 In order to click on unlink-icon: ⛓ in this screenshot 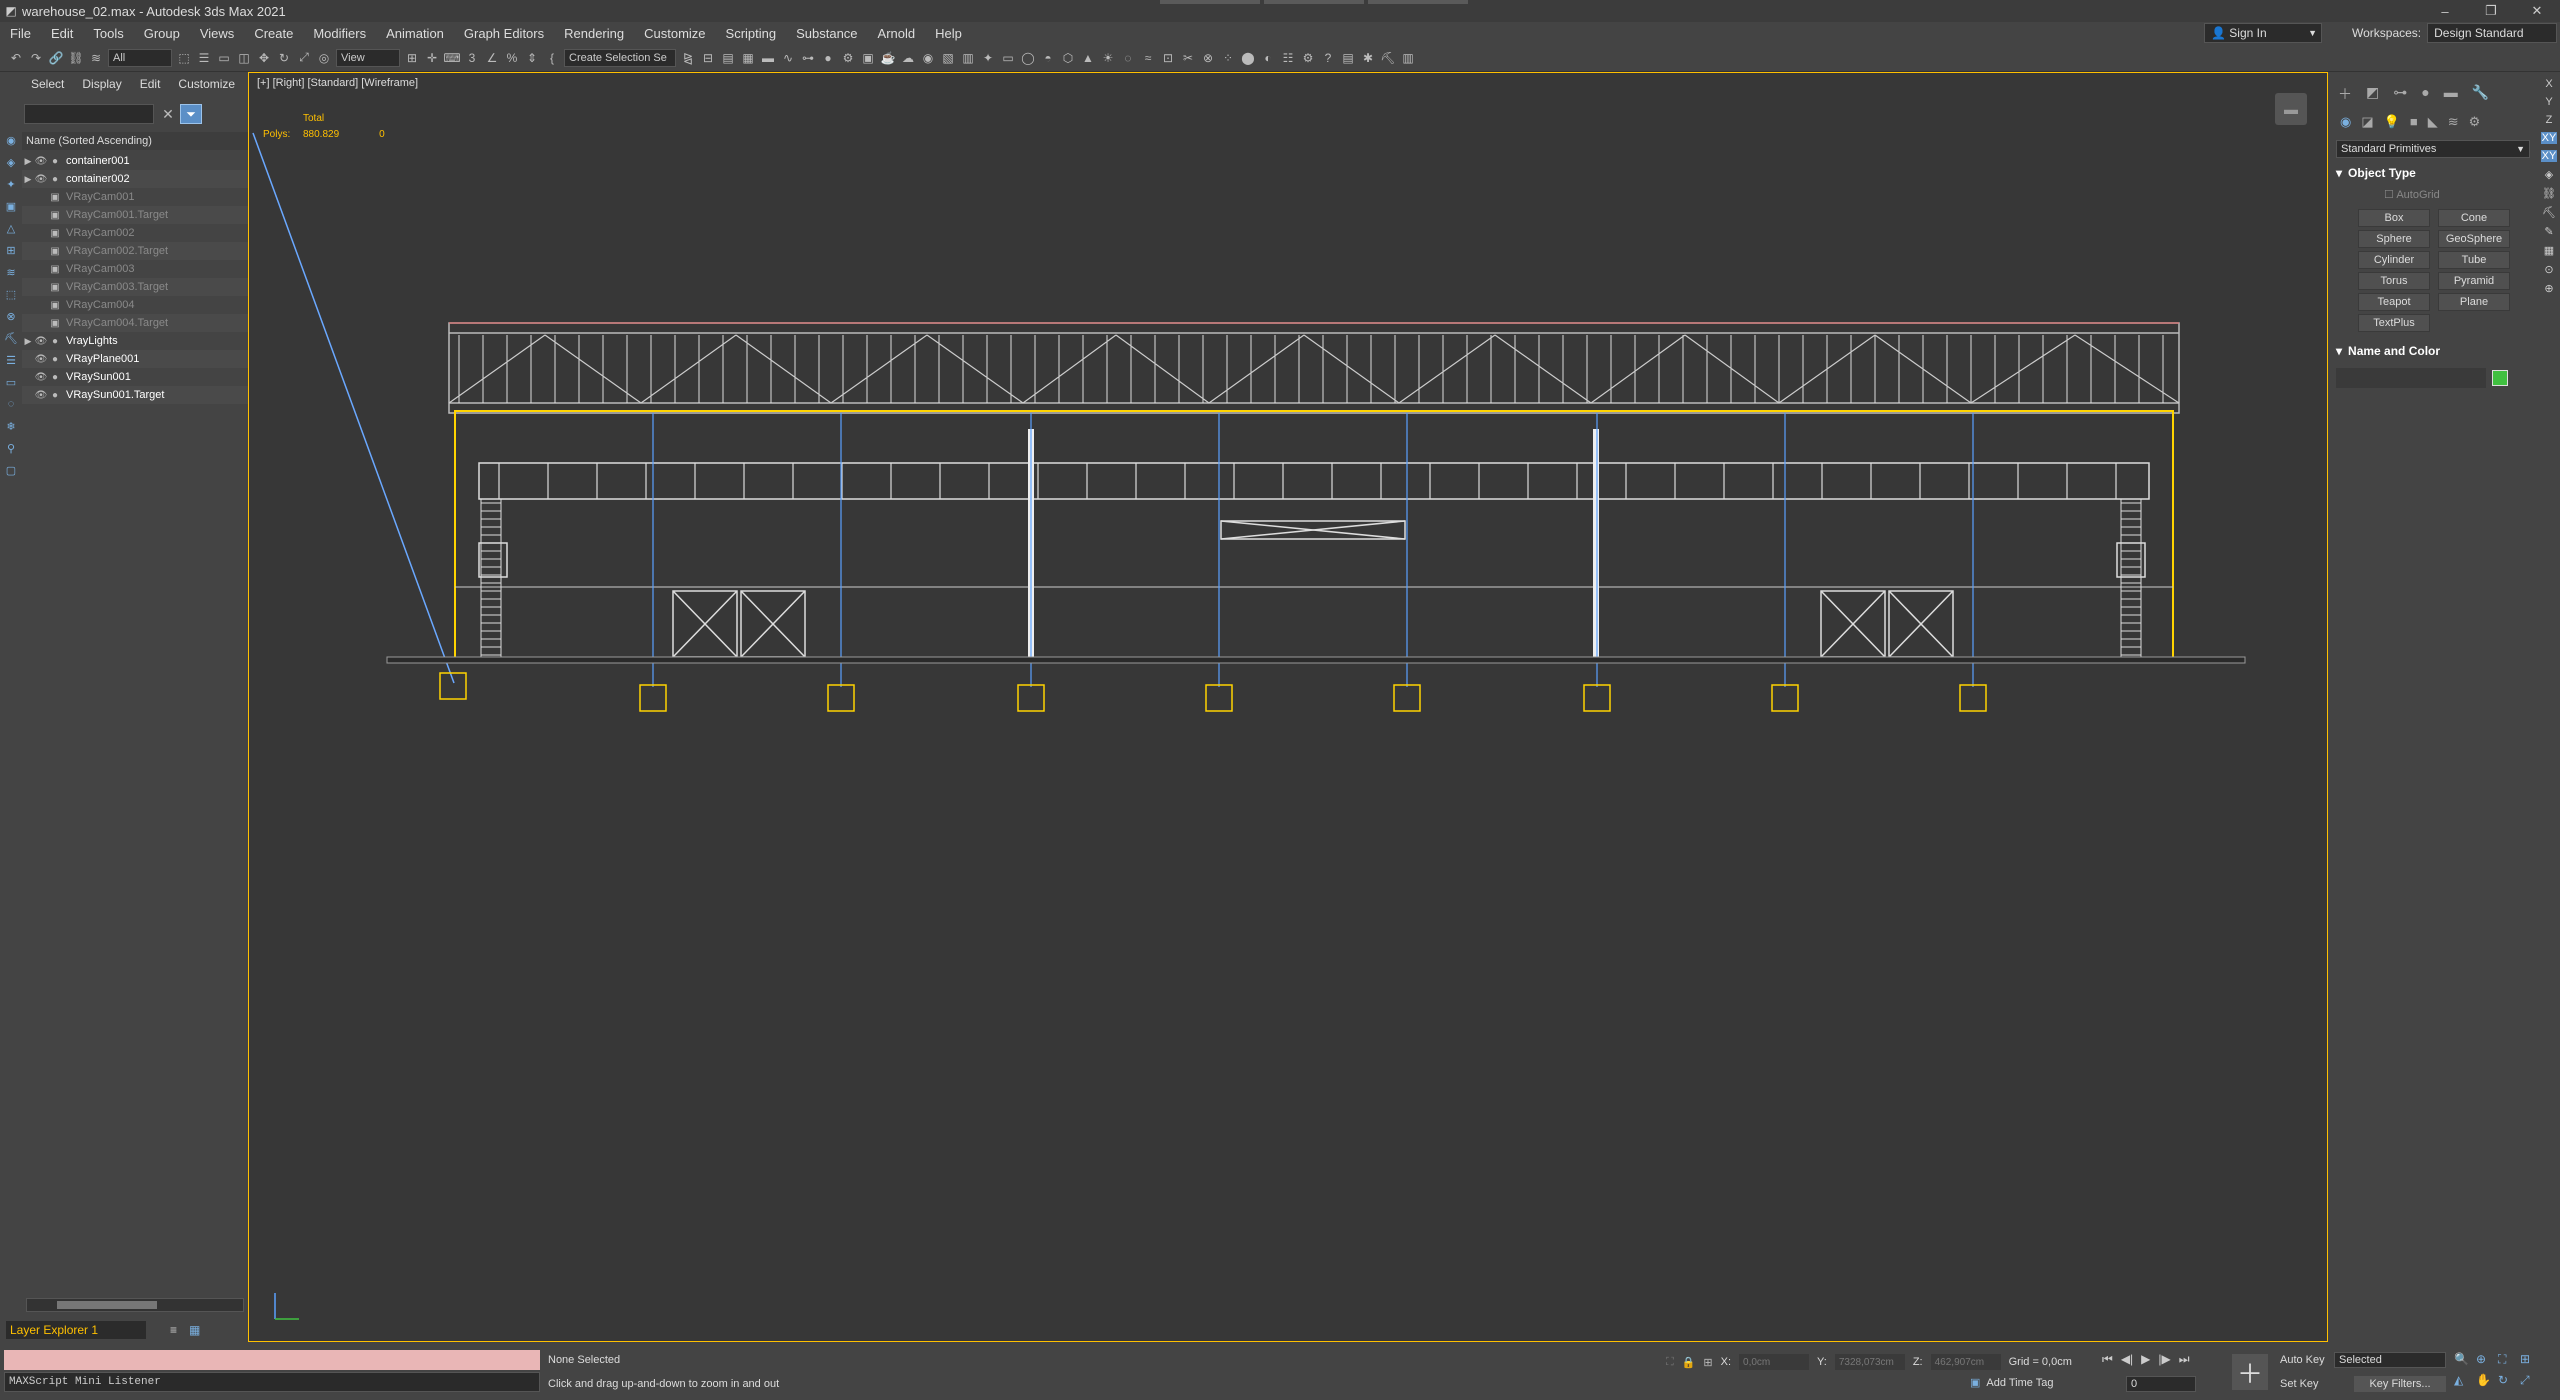, I will do `click(76, 58)`.